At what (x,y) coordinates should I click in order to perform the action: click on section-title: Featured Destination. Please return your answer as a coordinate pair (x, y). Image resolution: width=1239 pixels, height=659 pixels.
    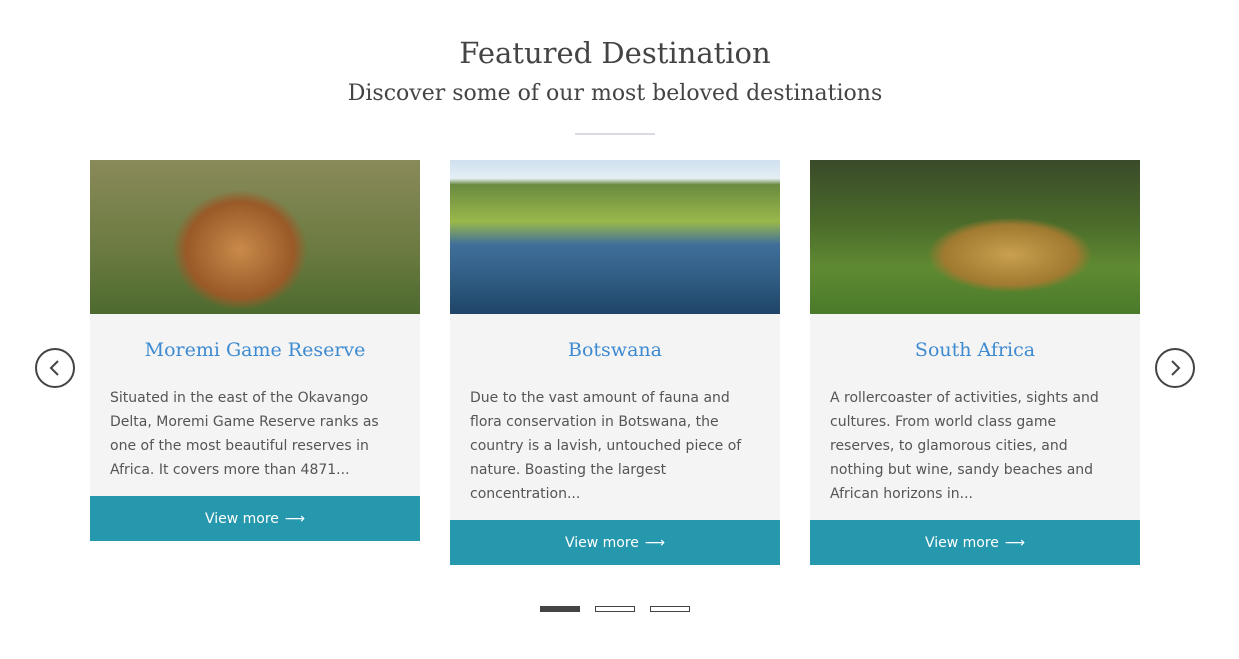
    Looking at the image, I should click on (615, 53).